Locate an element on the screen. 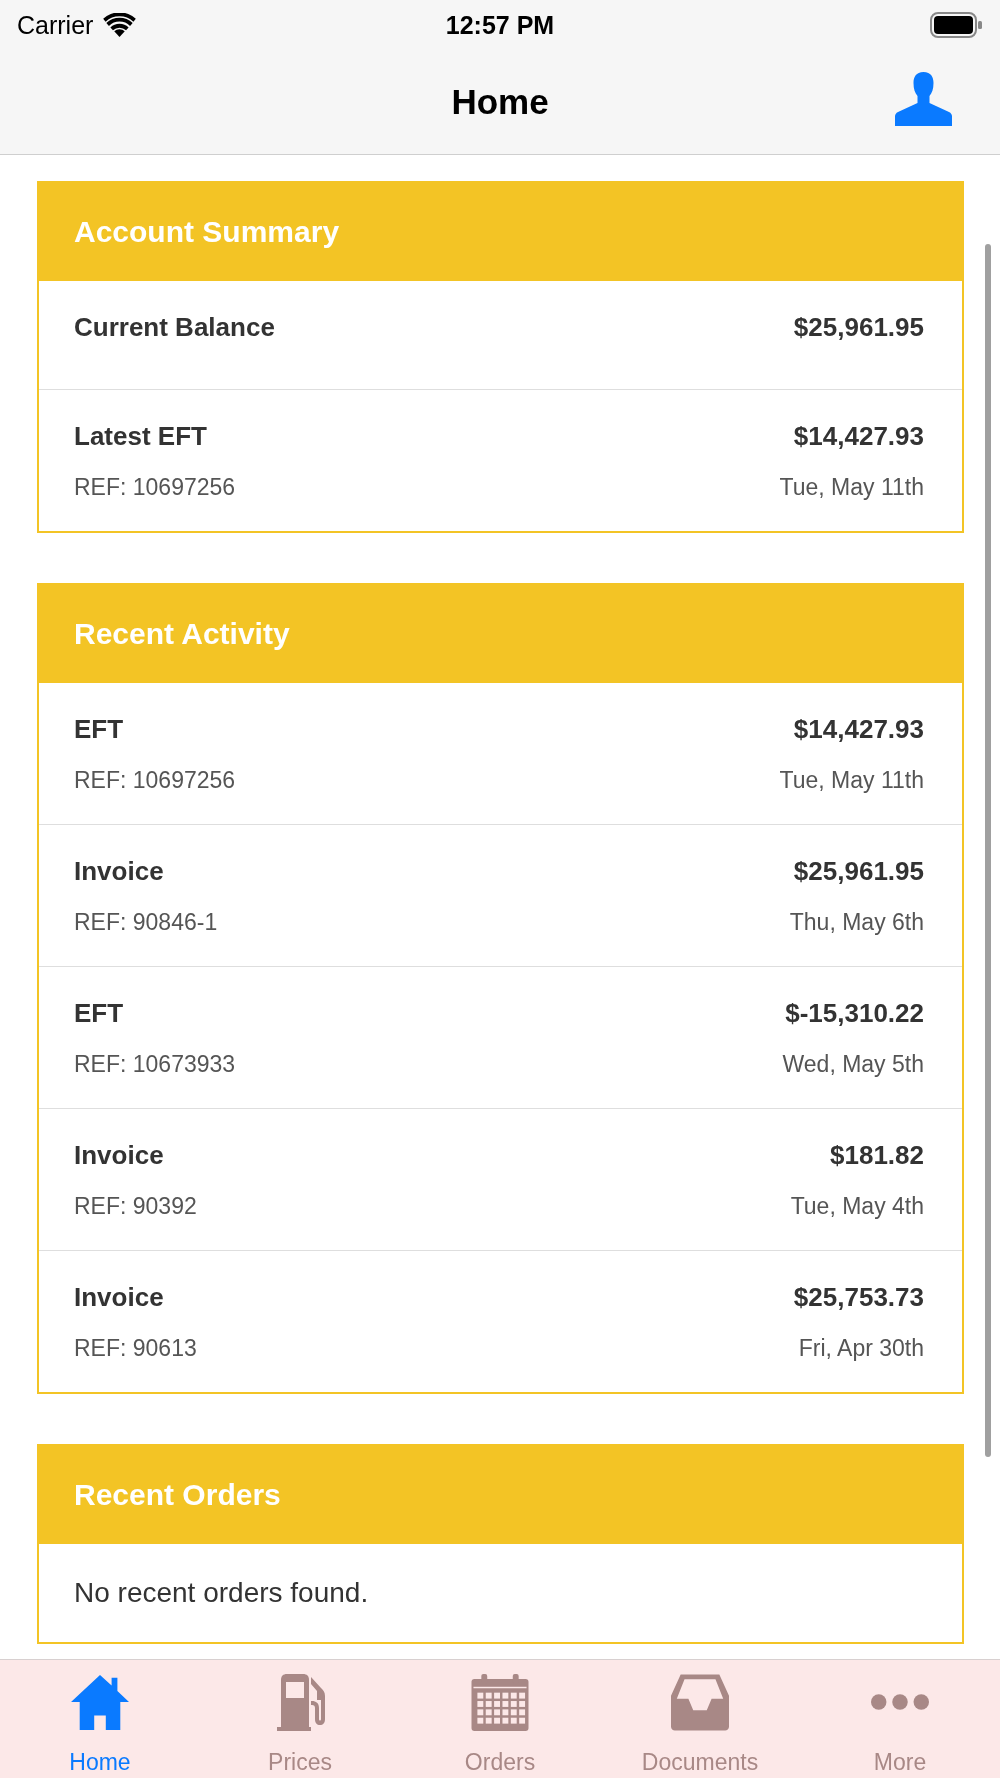 Image resolution: width=1000 pixels, height=1778 pixels. transaction-date: Tue, May 4th is located at coordinates (857, 1206).